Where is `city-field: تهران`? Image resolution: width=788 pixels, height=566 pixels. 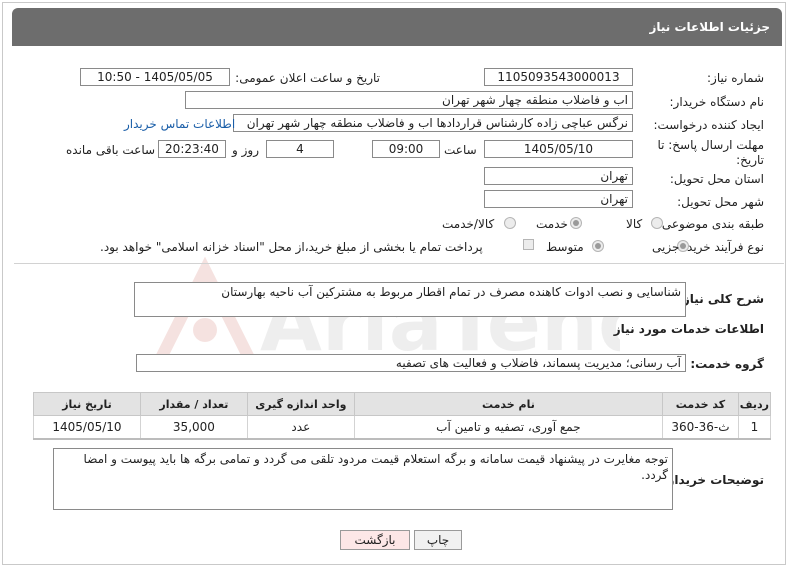 city-field: تهران is located at coordinates (558, 199).